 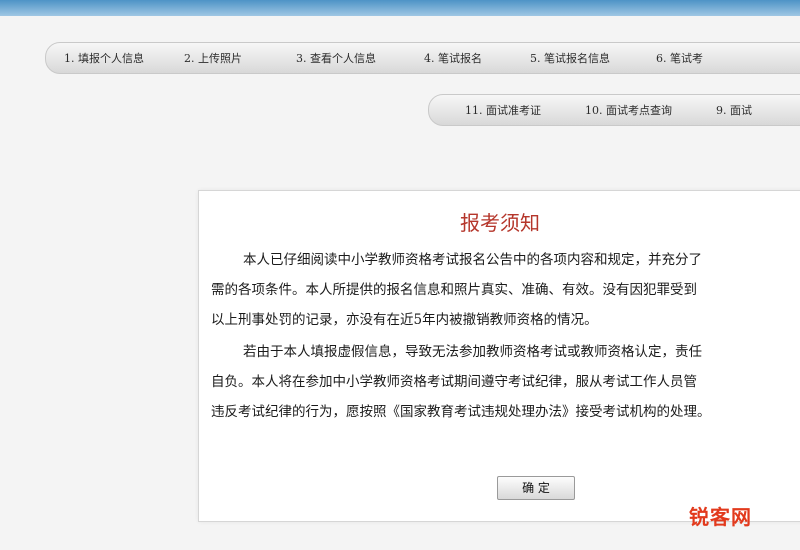 What do you see at coordinates (404, 320) in the screenshot?
I see `notice-line: 以上刑事处罚的记录，亦没有在近5年内被撤销教师资格的情况。` at bounding box center [404, 320].